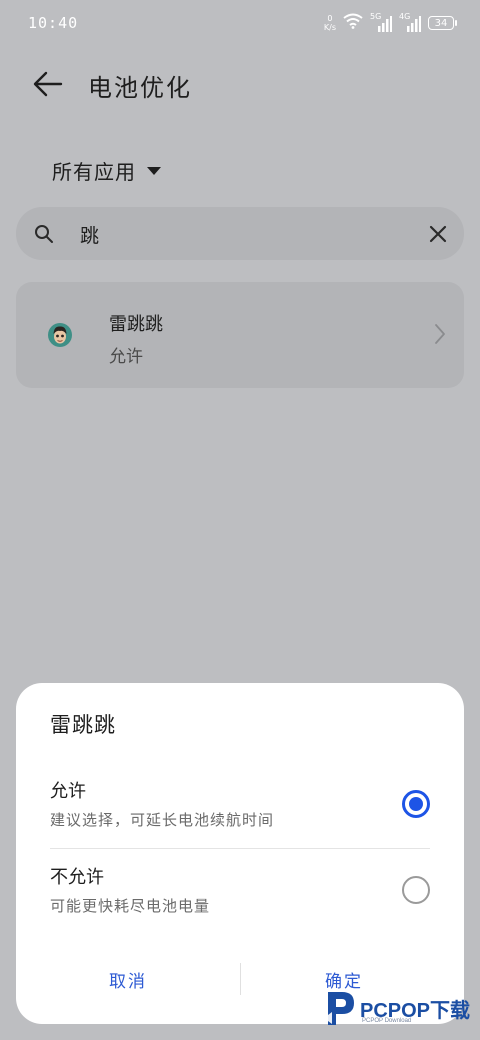 Image resolution: width=480 pixels, height=1040 pixels. I want to click on close-icon, so click(438, 234).